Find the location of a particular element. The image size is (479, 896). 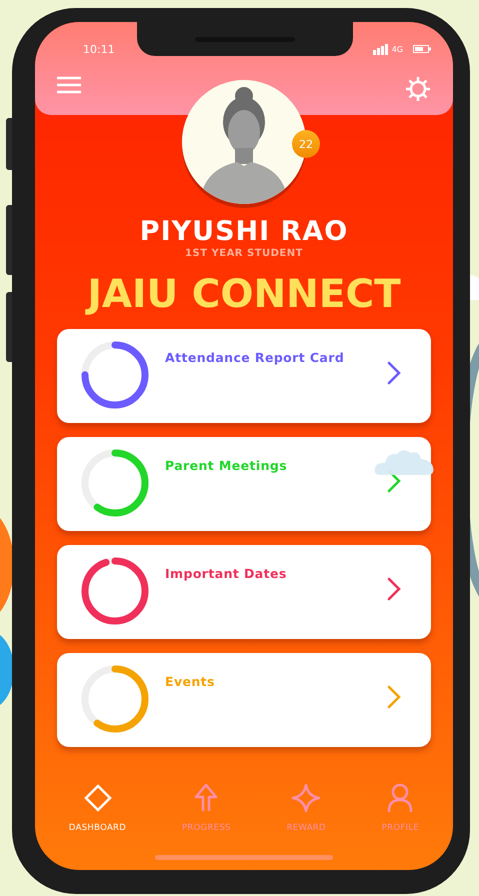

sparkle-icon is located at coordinates (306, 798).